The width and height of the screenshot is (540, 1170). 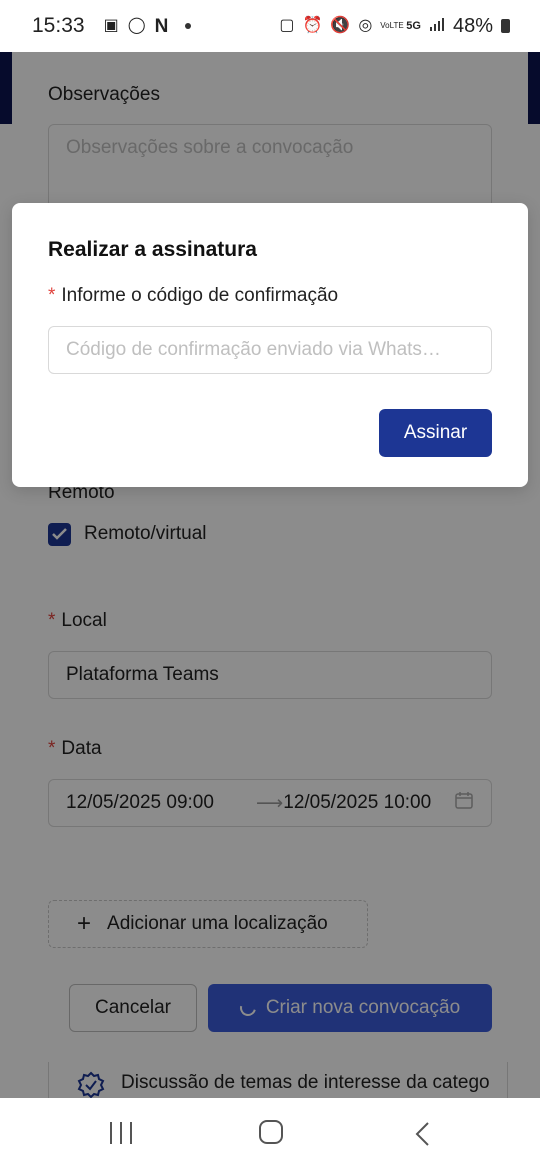 What do you see at coordinates (472, 25) in the screenshot?
I see `battery-percent: 48%` at bounding box center [472, 25].